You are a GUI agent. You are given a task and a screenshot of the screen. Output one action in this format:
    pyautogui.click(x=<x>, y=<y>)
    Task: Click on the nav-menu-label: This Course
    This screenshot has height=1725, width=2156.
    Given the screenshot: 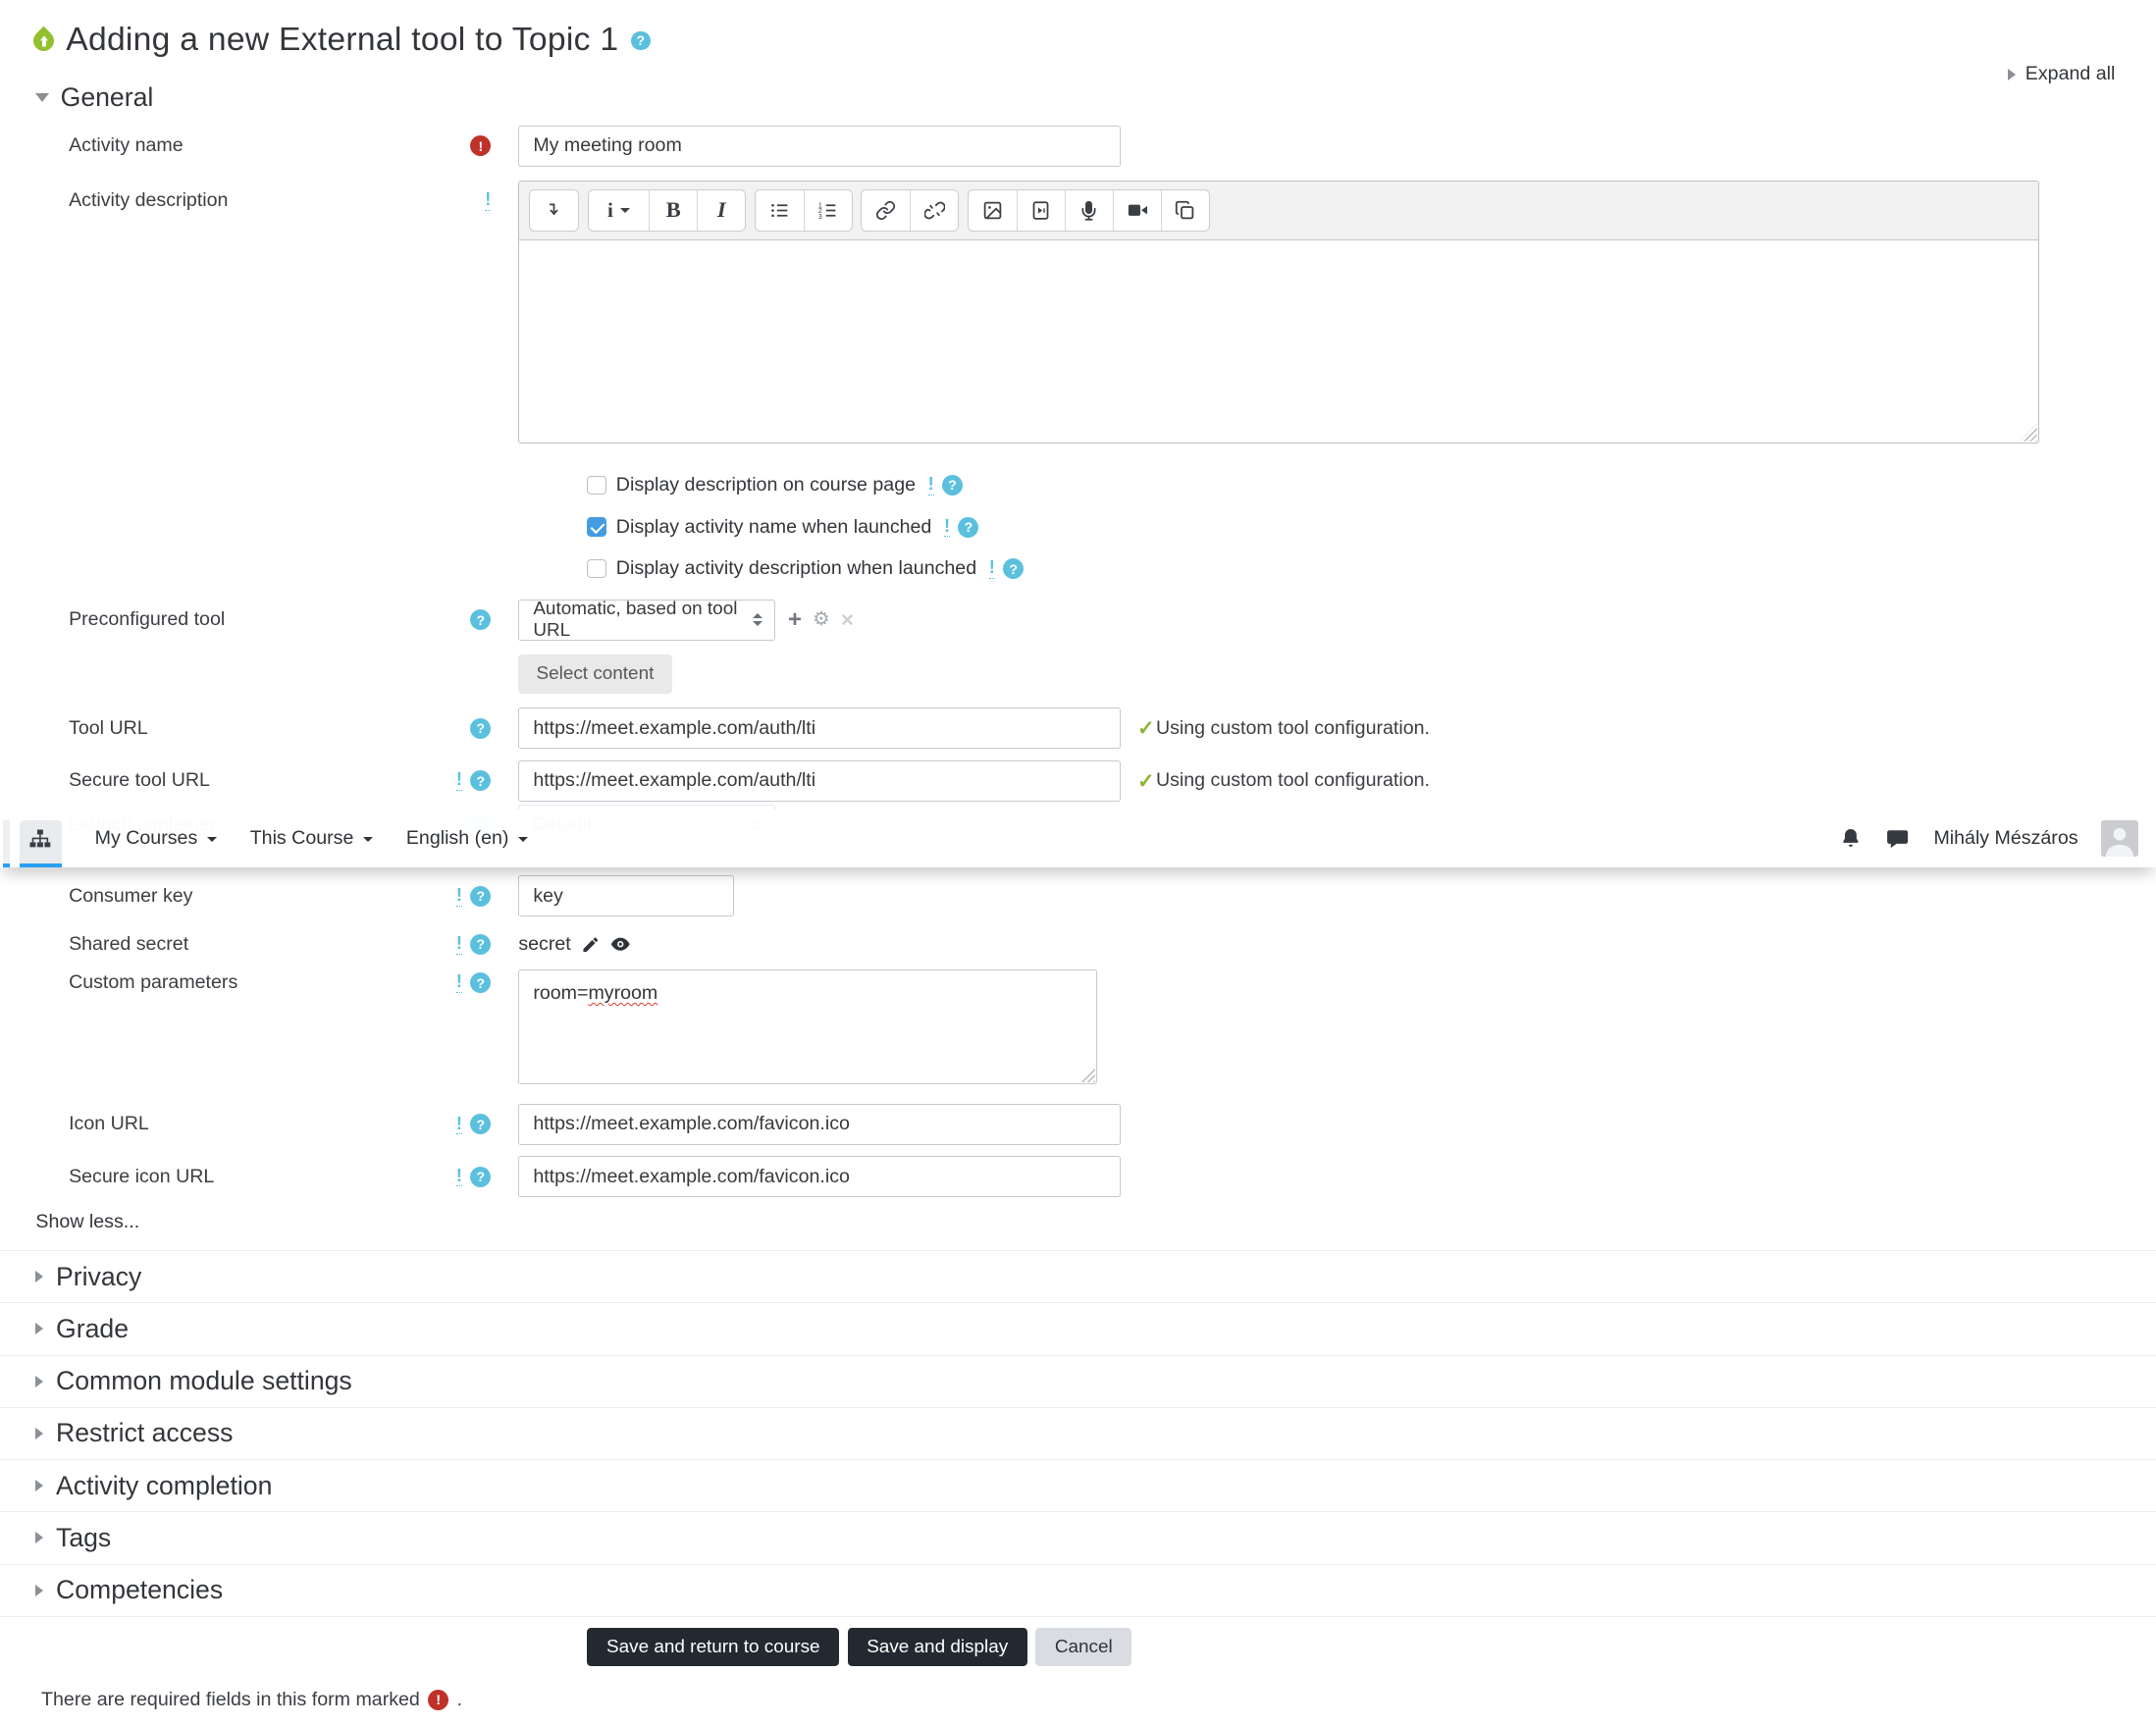 What is the action you would take?
    pyautogui.click(x=301, y=838)
    